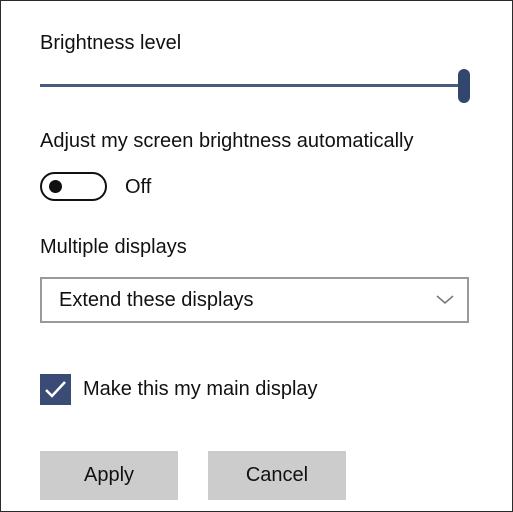 The height and width of the screenshot is (512, 513). I want to click on main-display-checkbox, so click(55, 389).